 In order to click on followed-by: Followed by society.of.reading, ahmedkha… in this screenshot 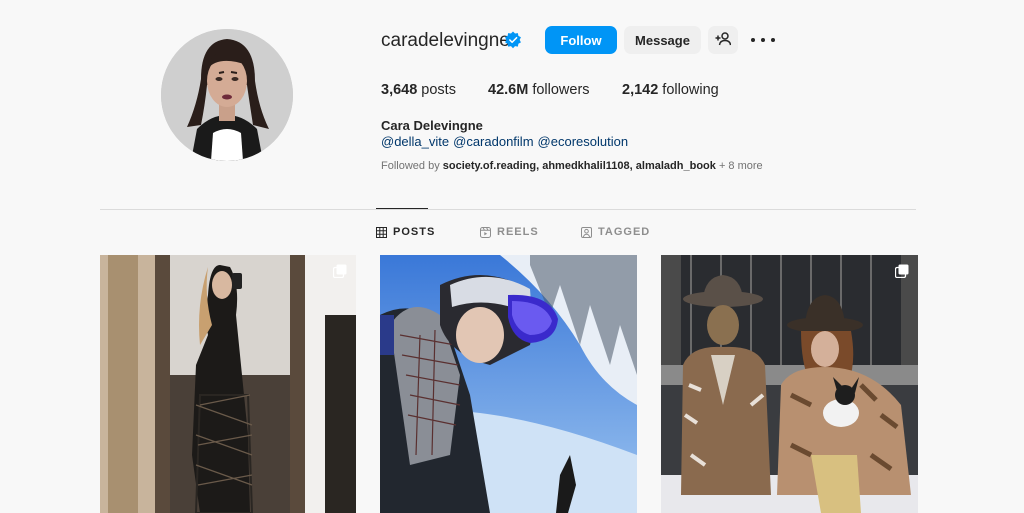, I will do `click(572, 166)`.